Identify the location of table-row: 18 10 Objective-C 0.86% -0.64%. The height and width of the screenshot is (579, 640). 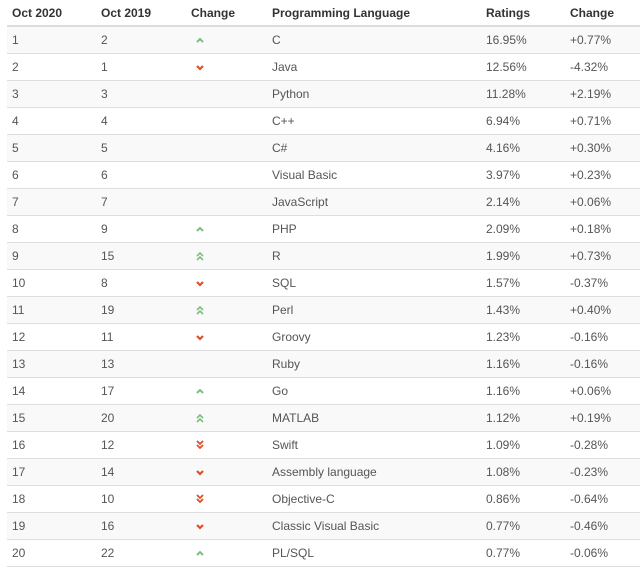
(323, 499).